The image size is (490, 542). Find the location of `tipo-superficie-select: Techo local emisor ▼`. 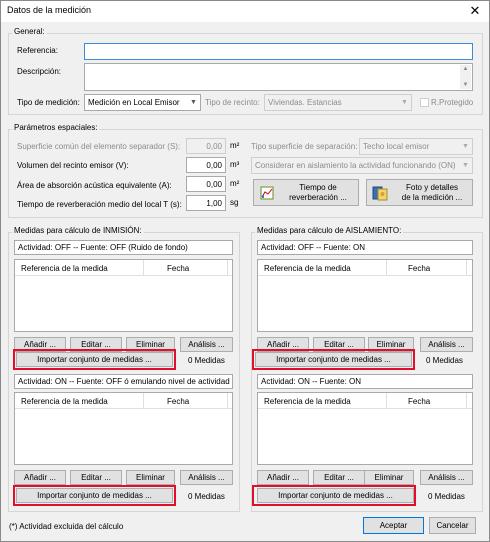

tipo-superficie-select: Techo local emisor ▼ is located at coordinates (416, 146).